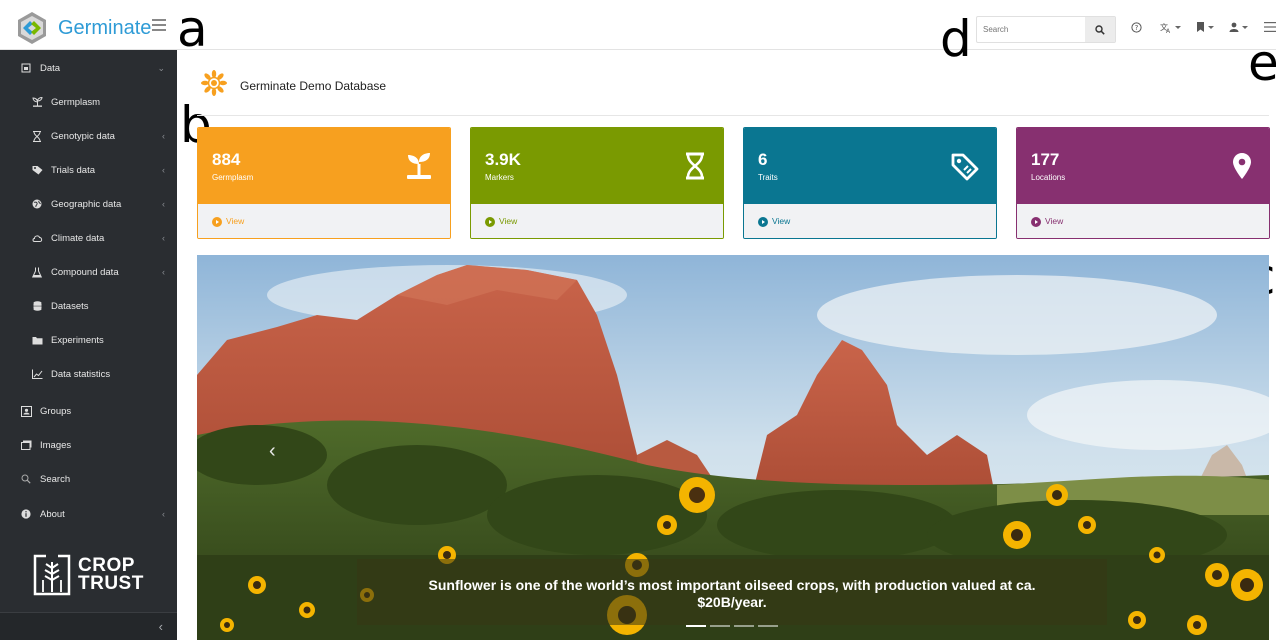 The width and height of the screenshot is (1276, 640). Describe the element at coordinates (695, 166) in the screenshot. I see `dna-icon` at that location.